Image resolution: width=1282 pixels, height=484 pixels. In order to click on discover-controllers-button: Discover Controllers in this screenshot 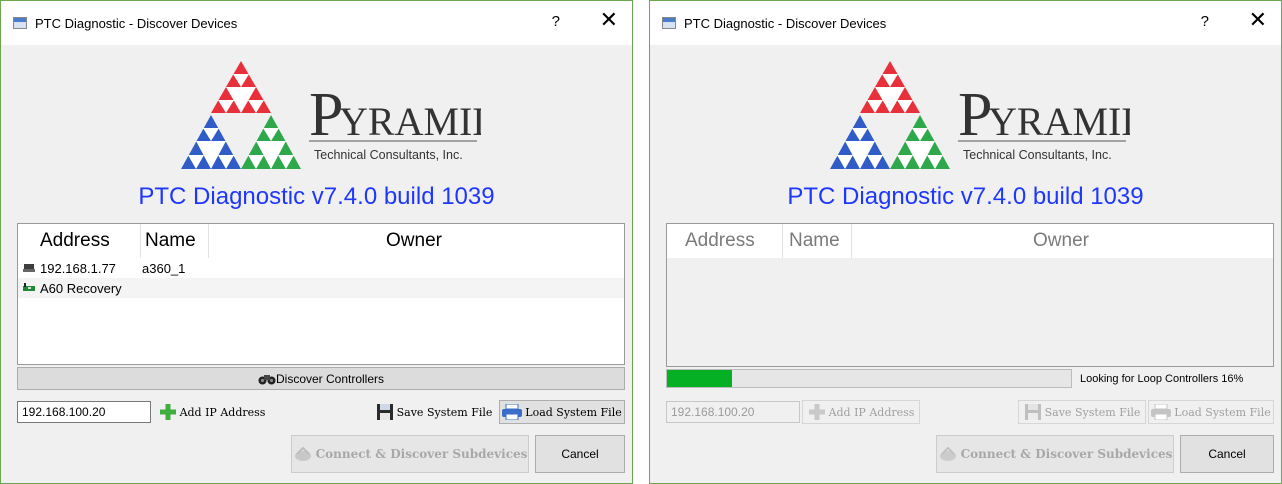, I will do `click(321, 378)`.